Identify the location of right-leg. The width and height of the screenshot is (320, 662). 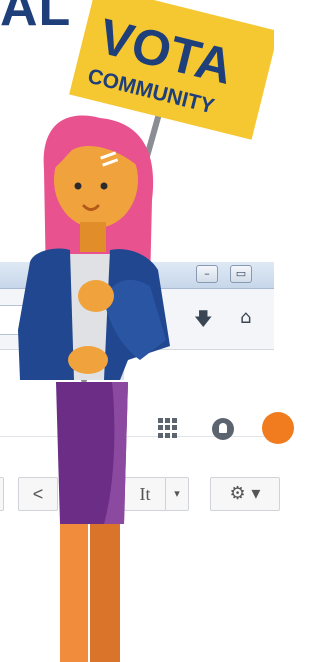
(105, 593).